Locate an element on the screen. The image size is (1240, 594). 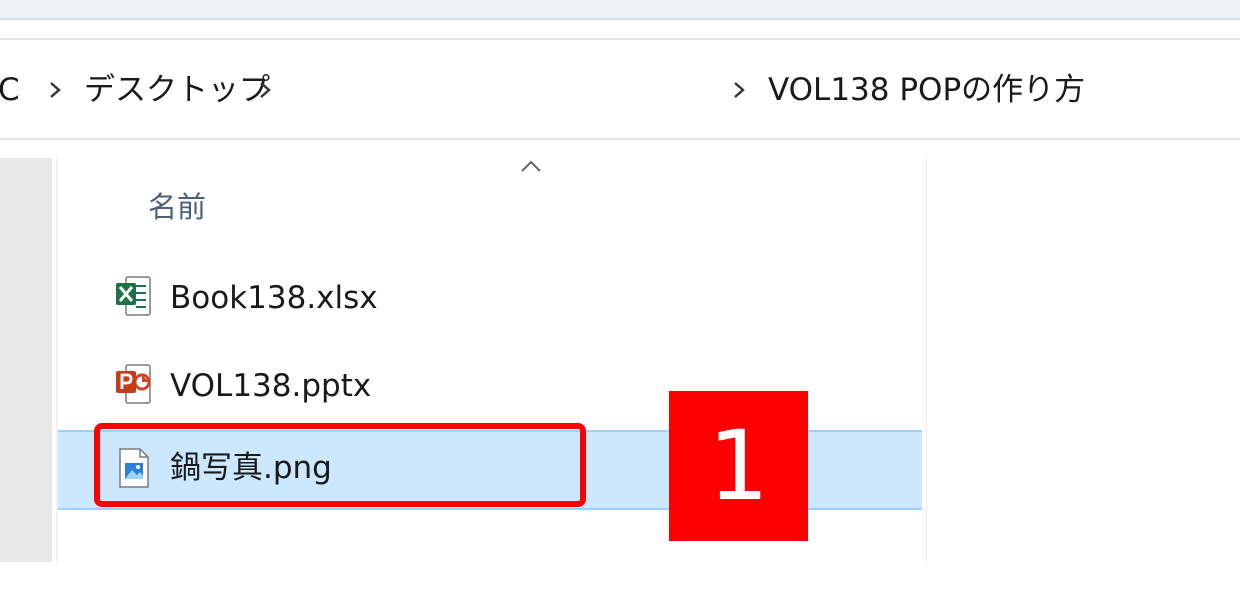
toolbar-strip is located at coordinates (620, 10).